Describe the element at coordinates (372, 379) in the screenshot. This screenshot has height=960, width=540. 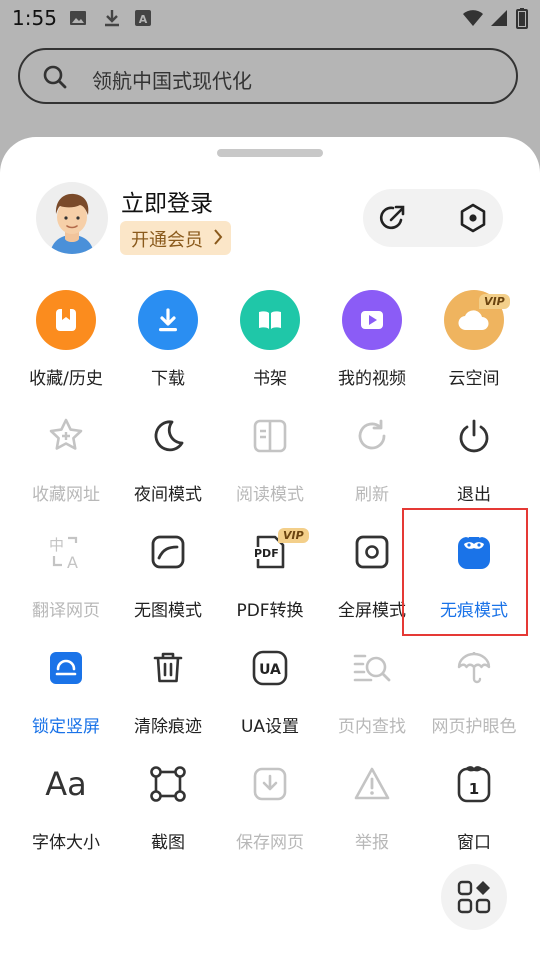
I see `menu-item-label: 我的视频` at that location.